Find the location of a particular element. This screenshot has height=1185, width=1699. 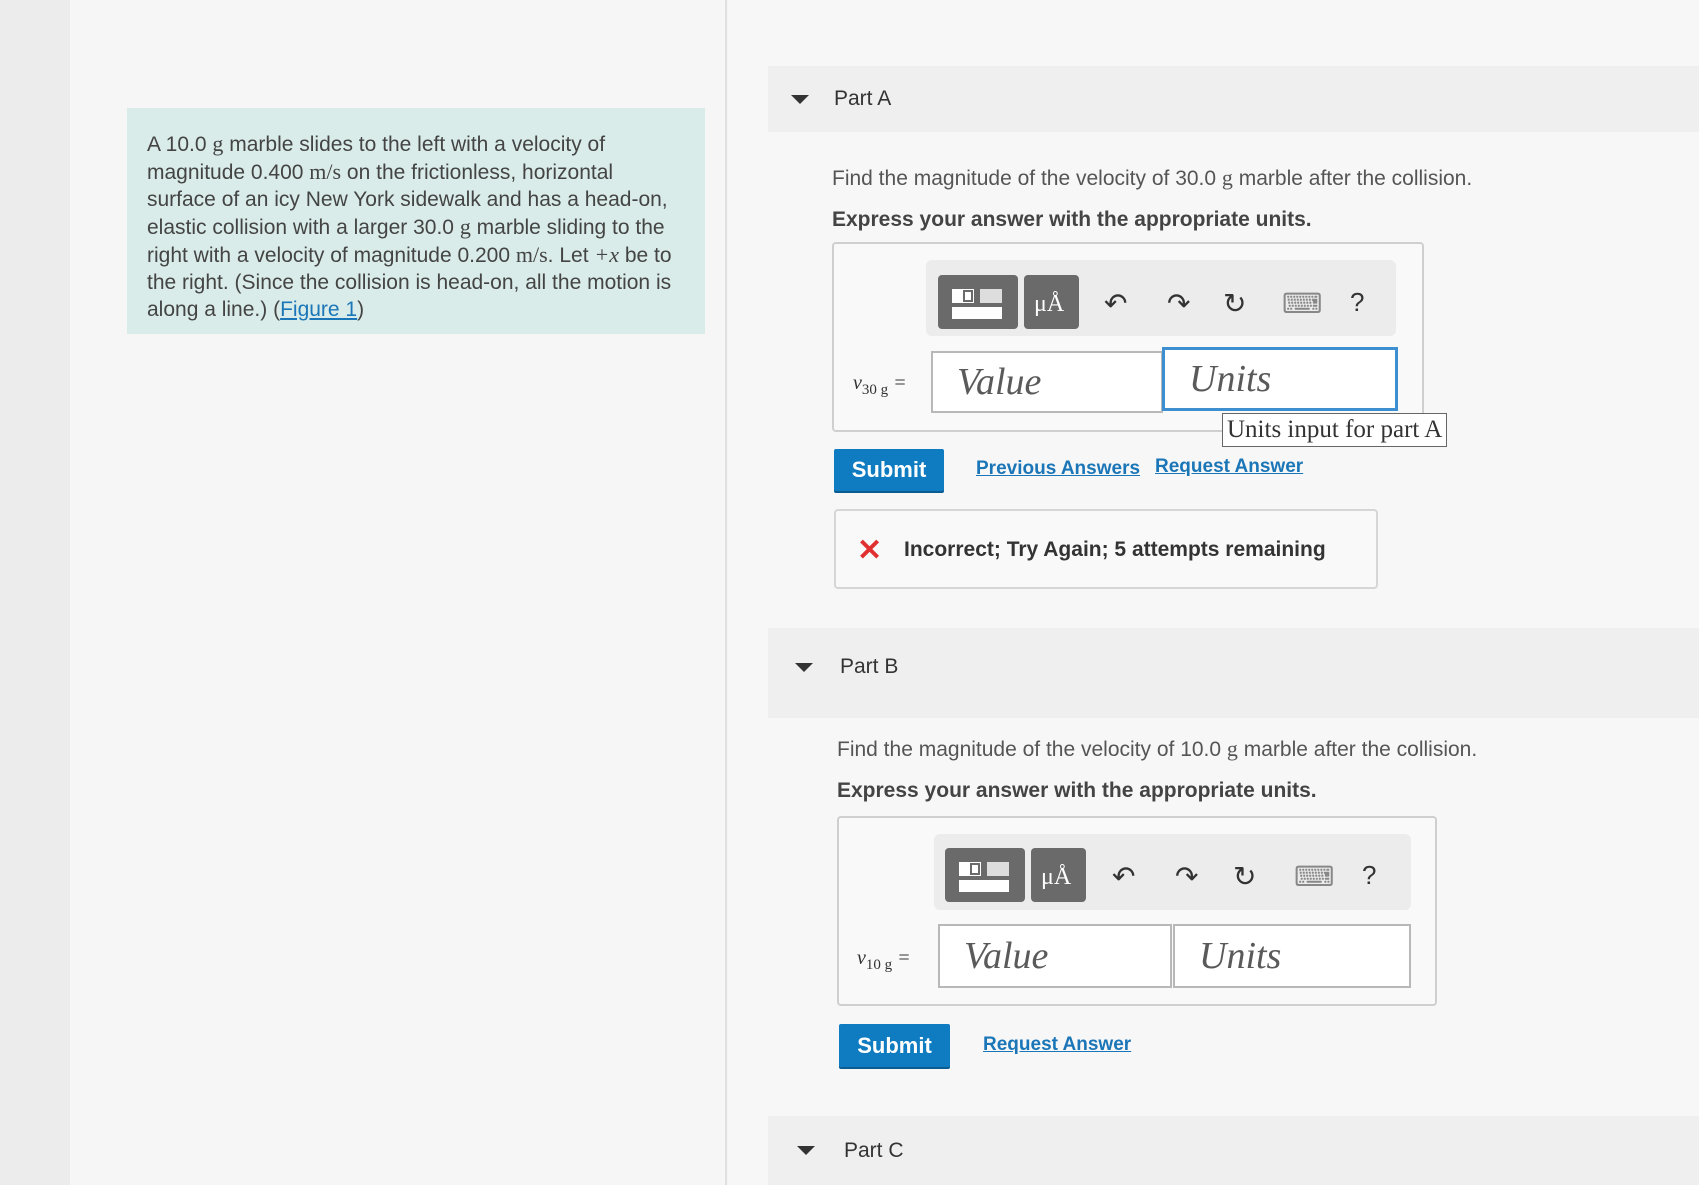

part-b-submit-button: Submit is located at coordinates (894, 1045).